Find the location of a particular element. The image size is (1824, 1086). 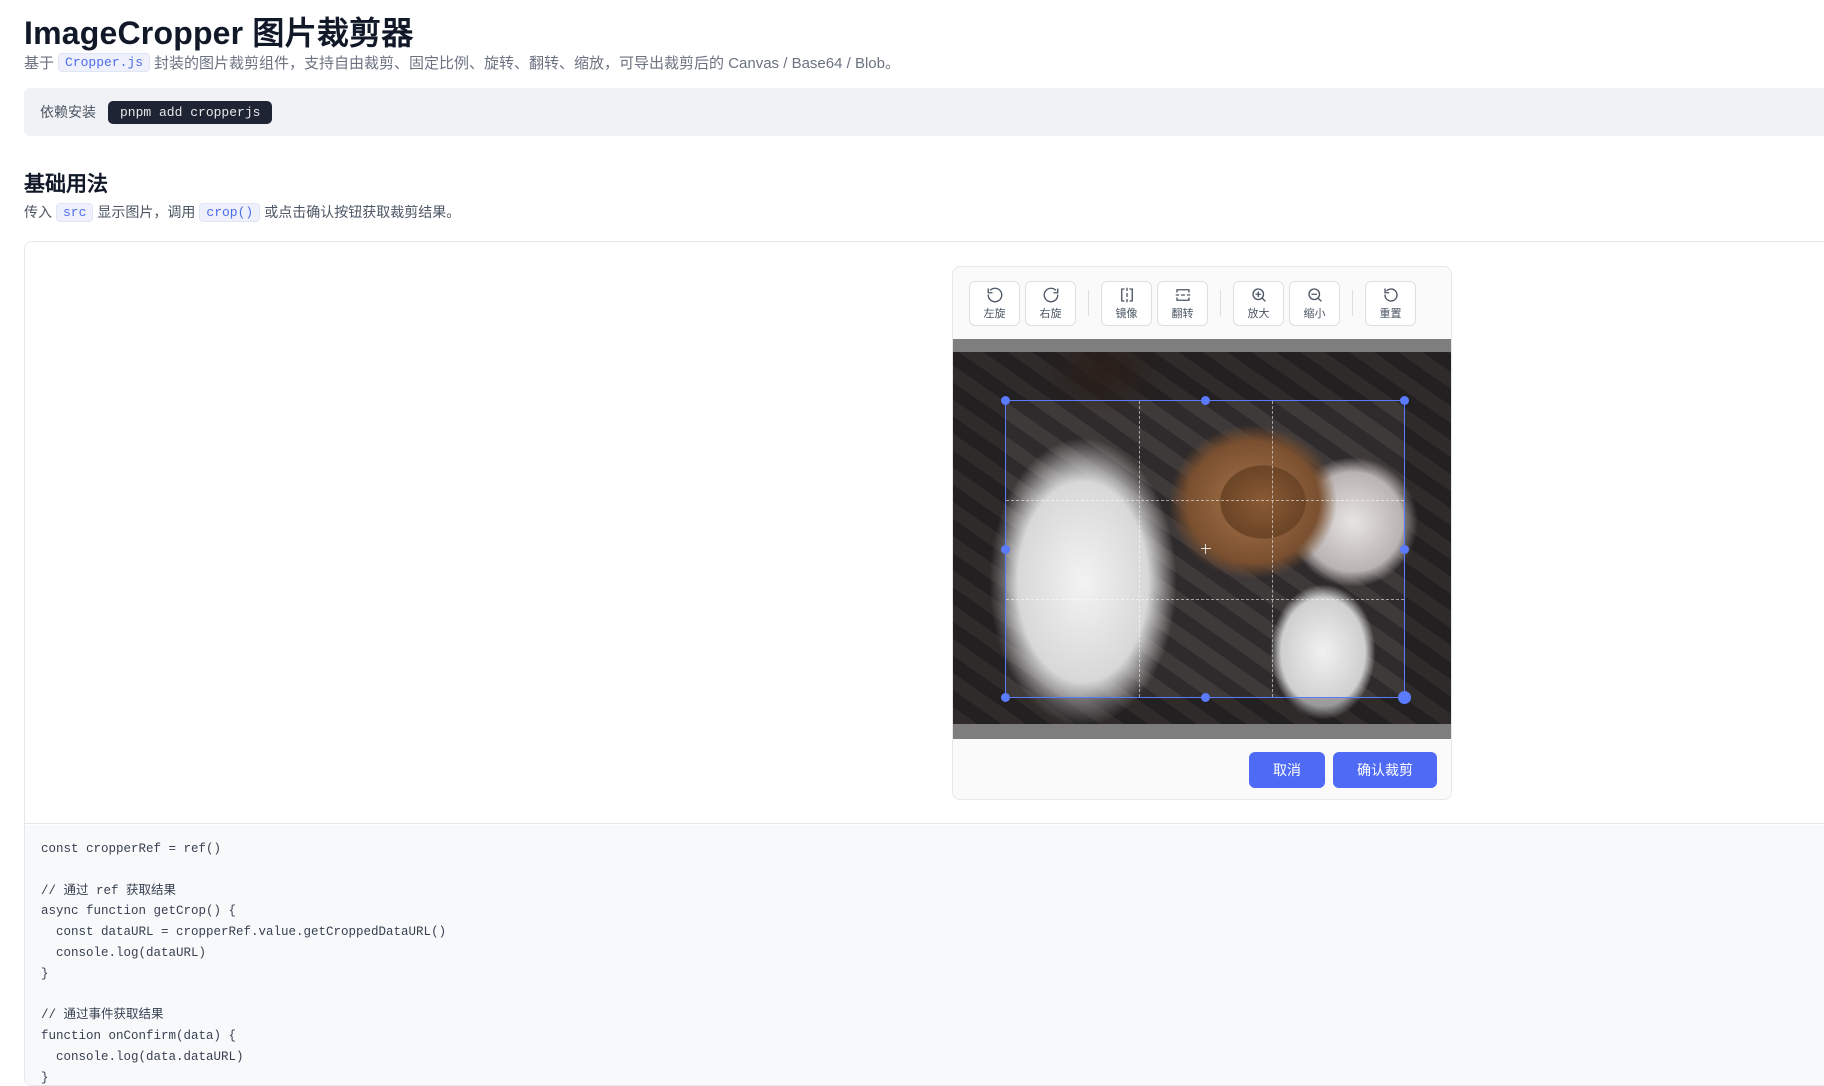

code-line: async function getCrop() { is located at coordinates (139, 911).